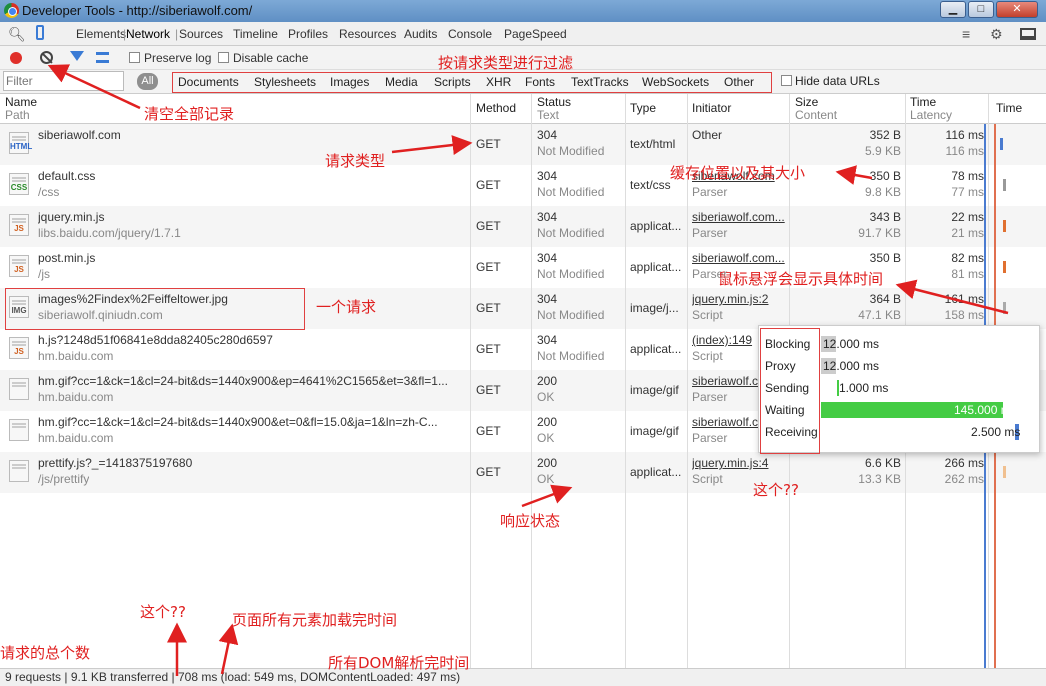 The width and height of the screenshot is (1046, 686). What do you see at coordinates (806, 102) in the screenshot?
I see `col-size: Size` at bounding box center [806, 102].